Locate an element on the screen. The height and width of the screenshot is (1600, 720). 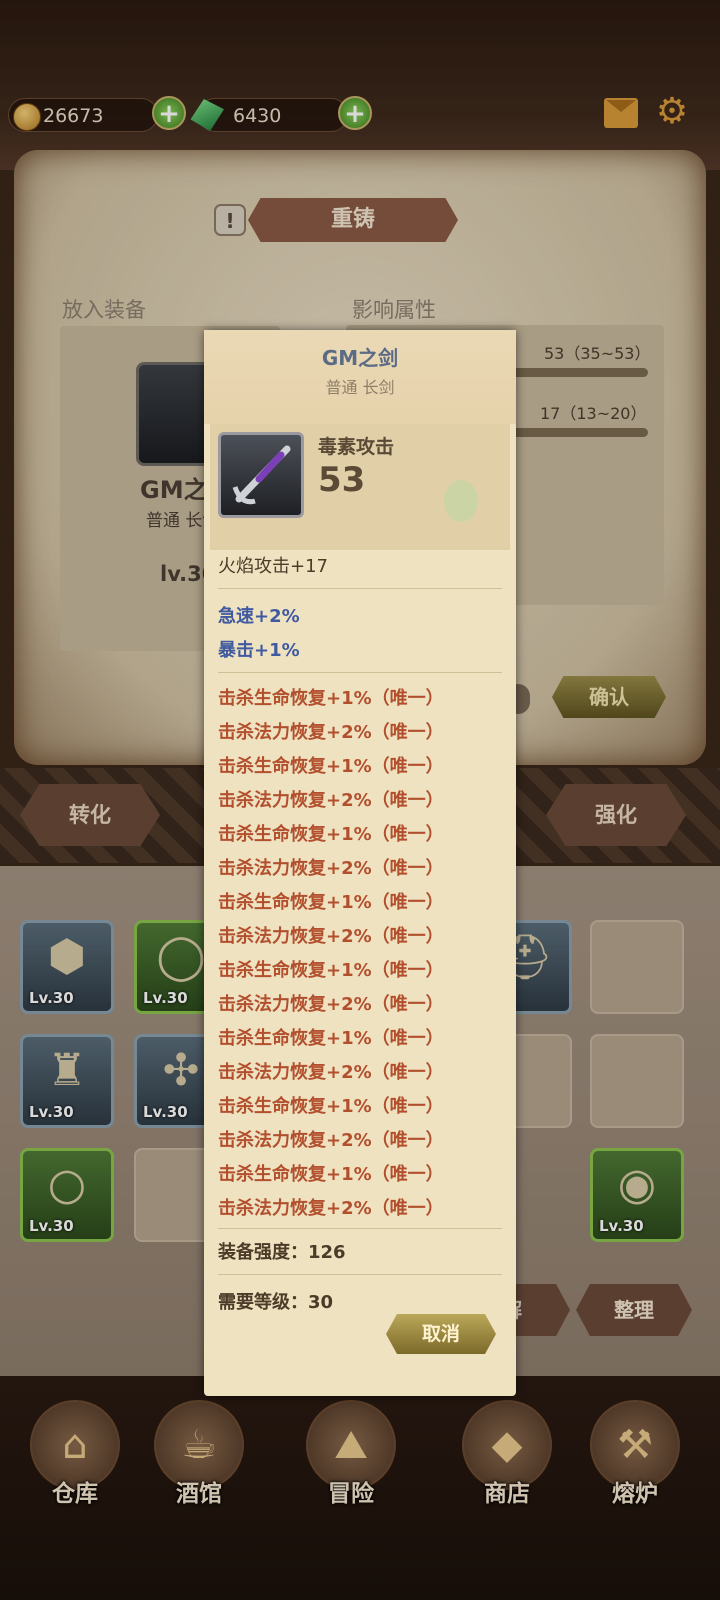
blue-stat: 急速+2% is located at coordinates (259, 616).